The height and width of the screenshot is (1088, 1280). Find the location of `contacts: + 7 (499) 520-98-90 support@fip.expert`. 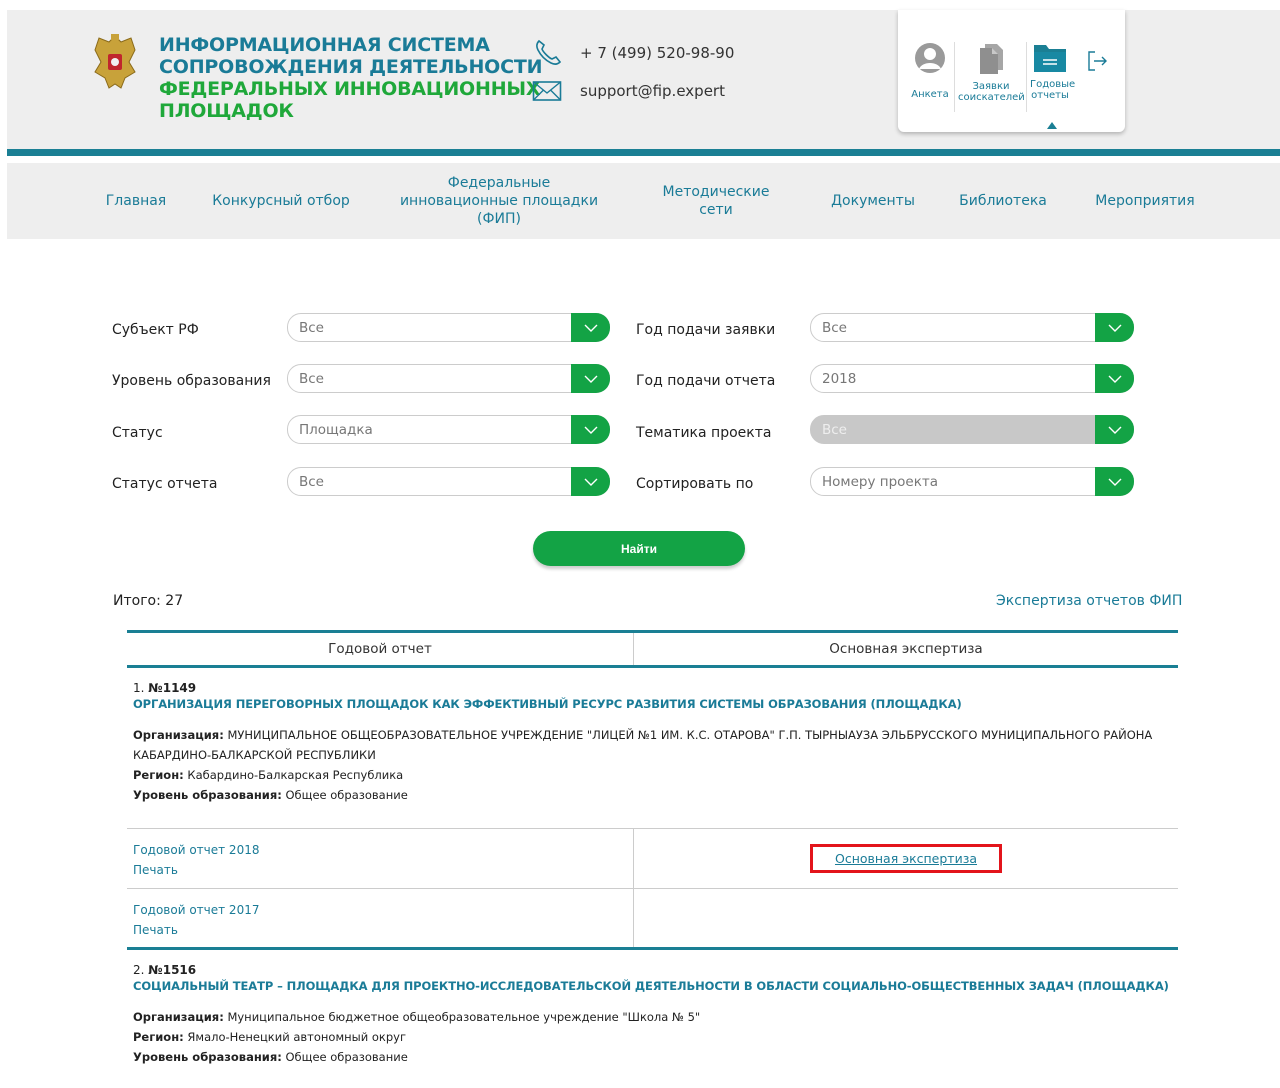

contacts: + 7 (499) 520-98-90 support@fip.expert is located at coordinates (633, 76).